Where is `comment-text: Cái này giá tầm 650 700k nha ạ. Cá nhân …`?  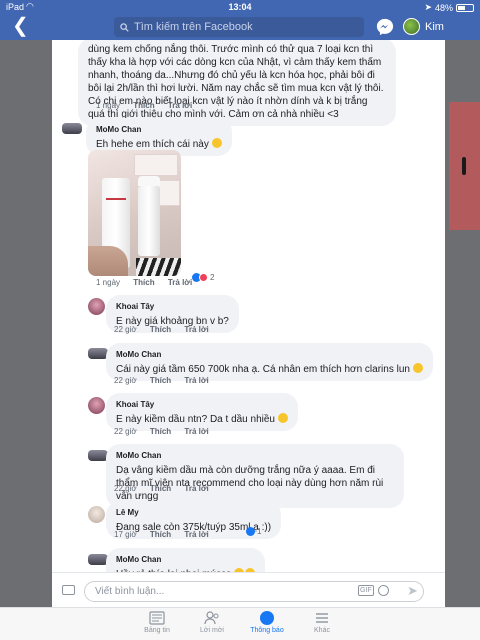
comment-text: Cái này giá tầm 650 700k nha ạ. Cá nhân … is located at coordinates (263, 369).